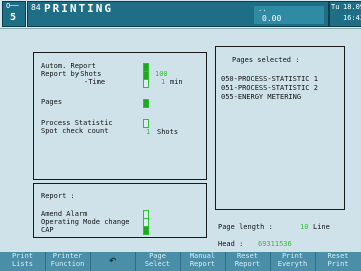 The image size is (361, 271). I want to click on spot-check-label: Spot check count, so click(75, 131).